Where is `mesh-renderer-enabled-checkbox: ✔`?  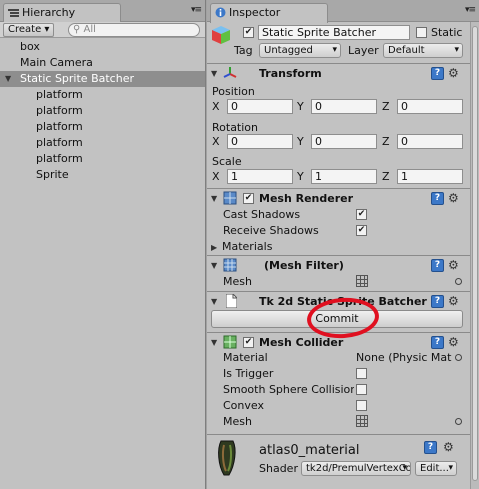 mesh-renderer-enabled-checkbox: ✔ is located at coordinates (248, 198).